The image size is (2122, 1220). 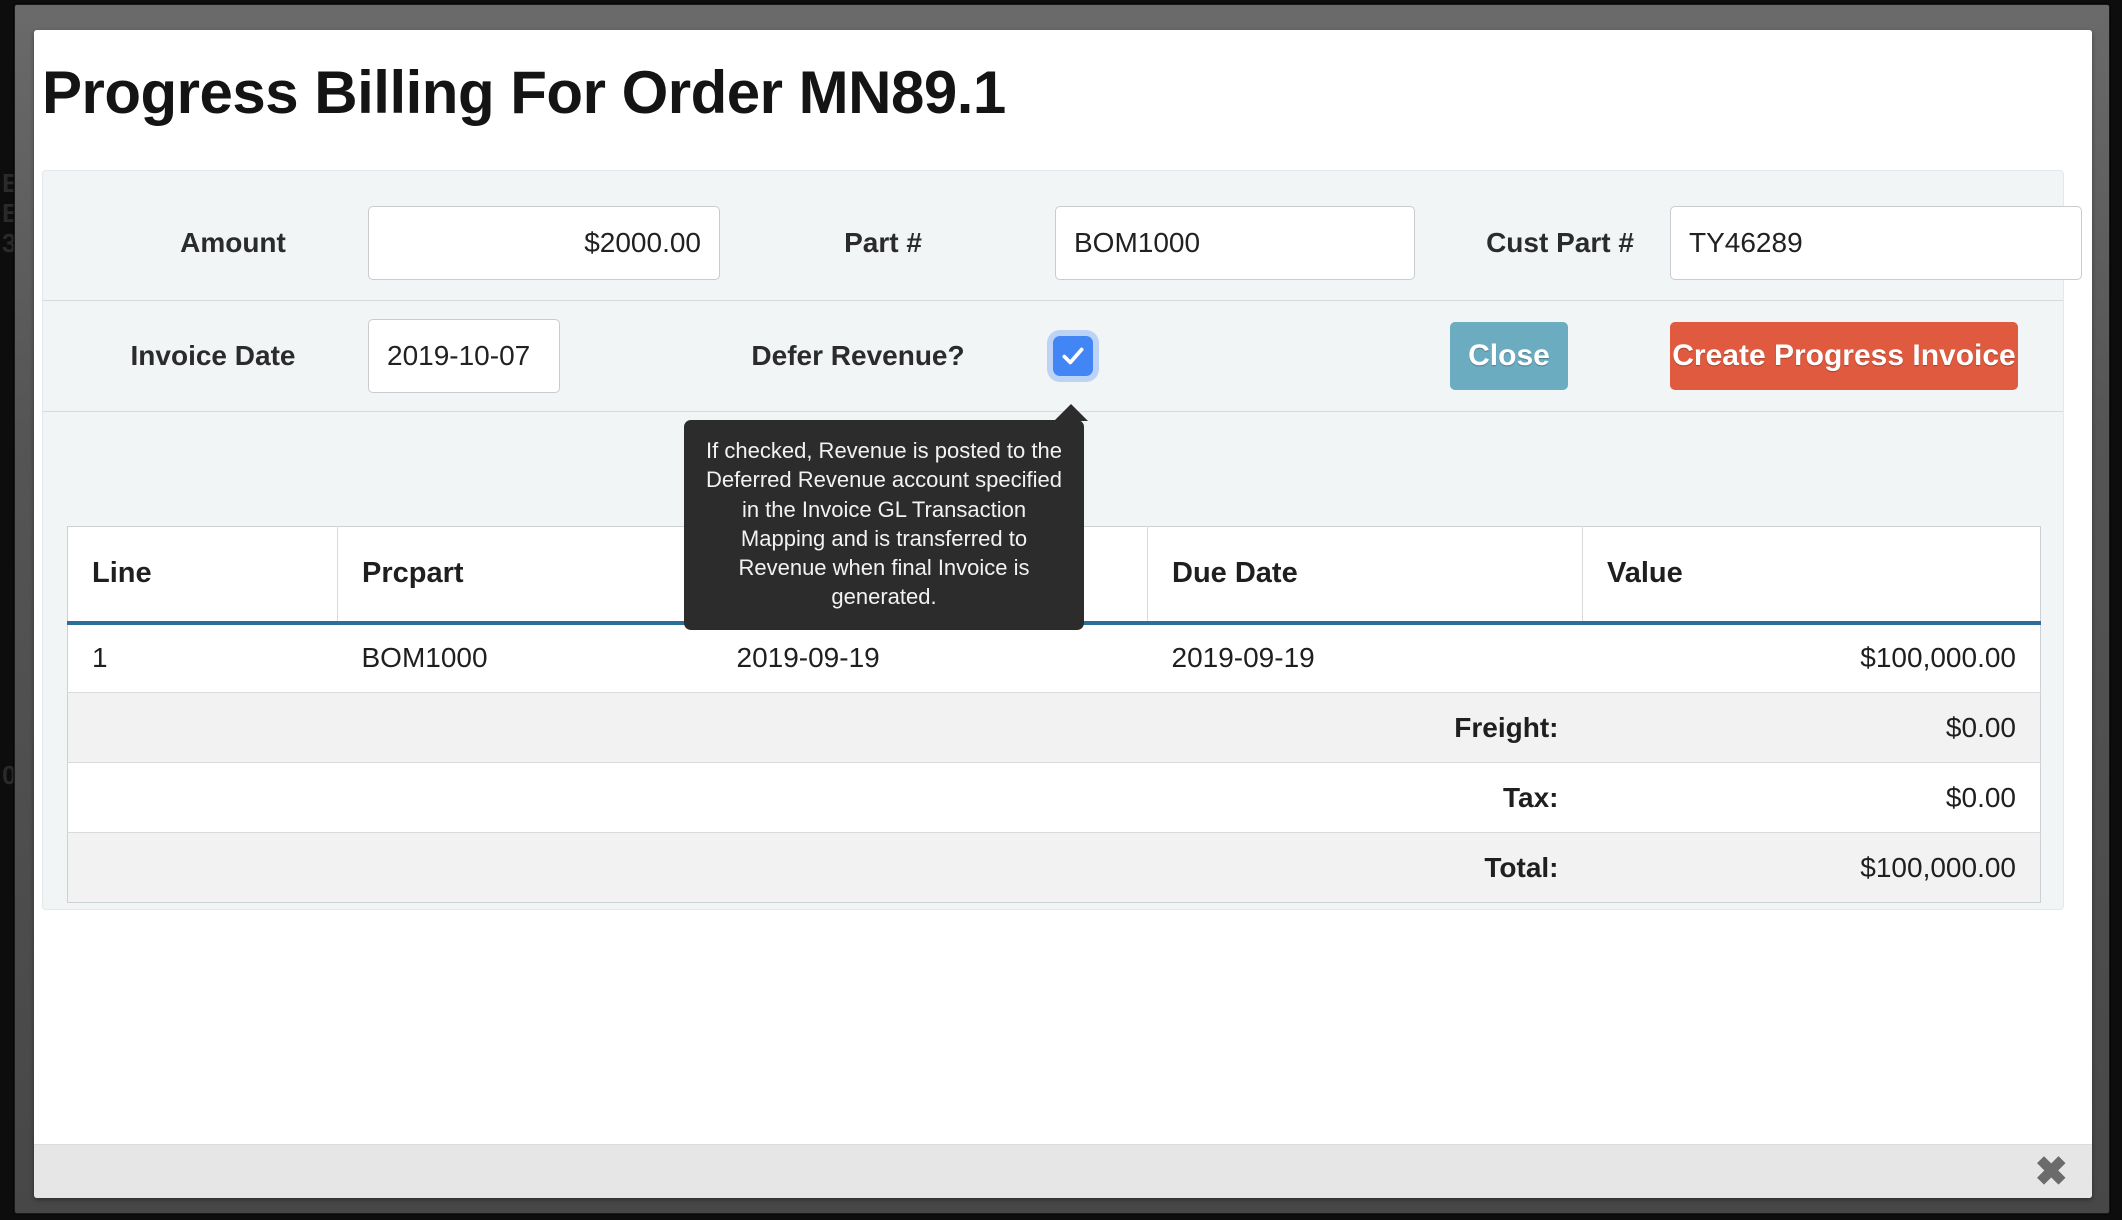 I want to click on freight-label: Freight:, so click(x=1365, y=727).